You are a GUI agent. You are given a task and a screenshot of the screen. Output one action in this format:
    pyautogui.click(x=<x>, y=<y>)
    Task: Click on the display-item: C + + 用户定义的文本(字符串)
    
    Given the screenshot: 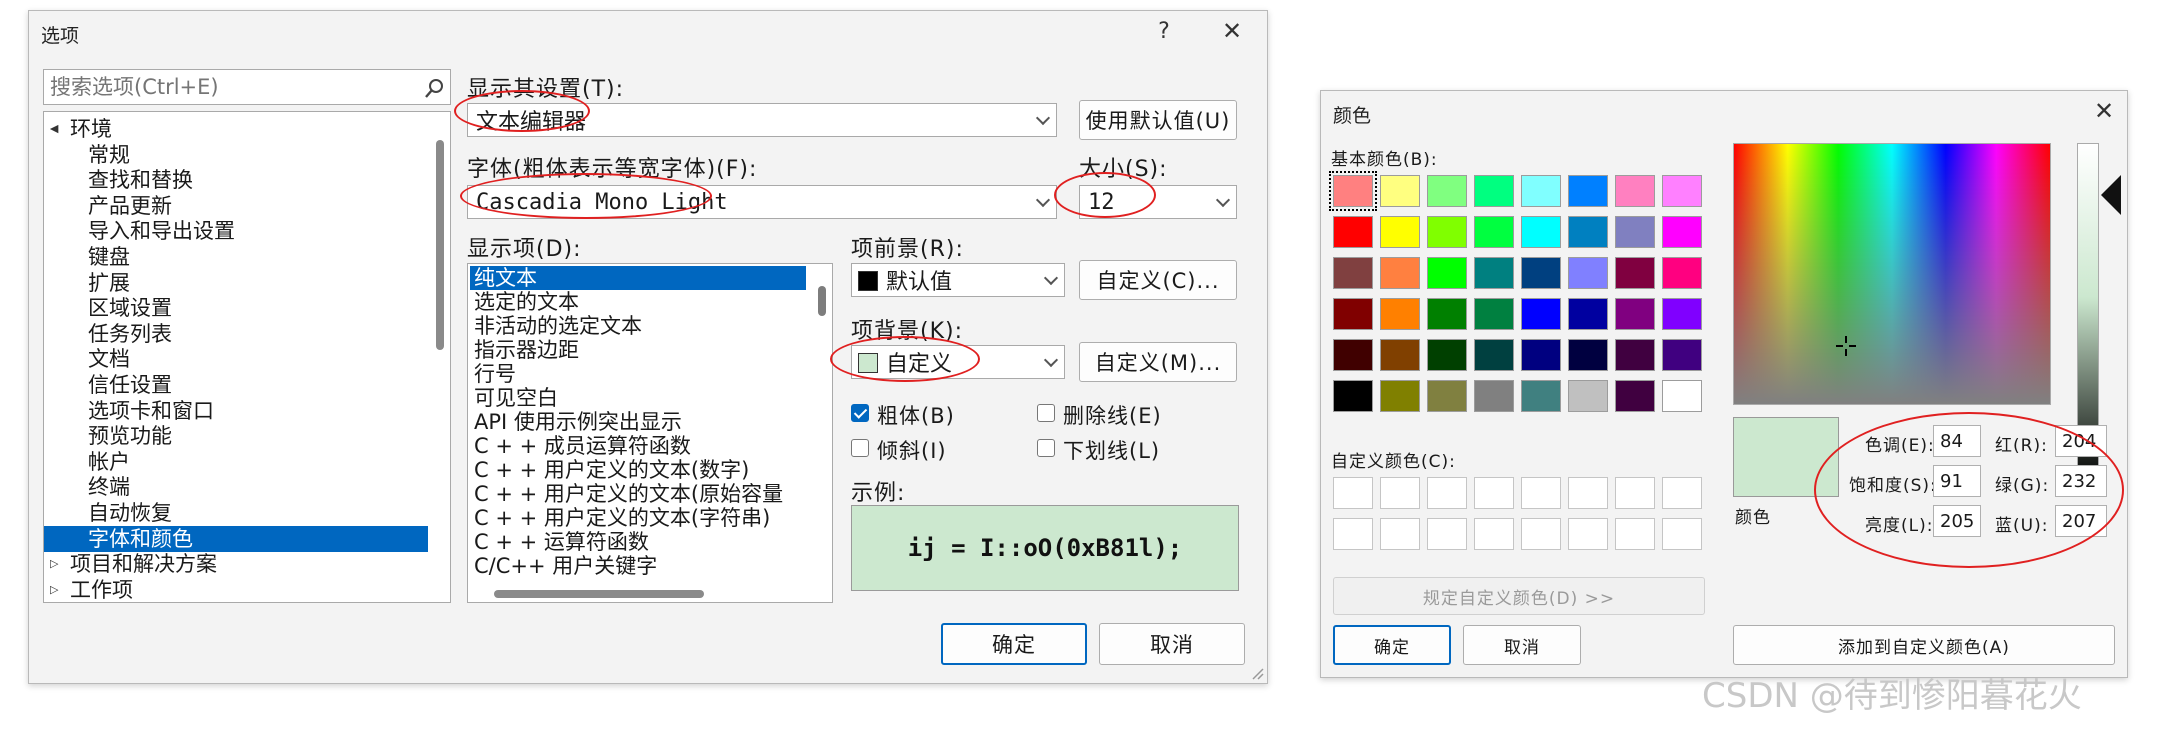 What is the action you would take?
    pyautogui.click(x=638, y=518)
    